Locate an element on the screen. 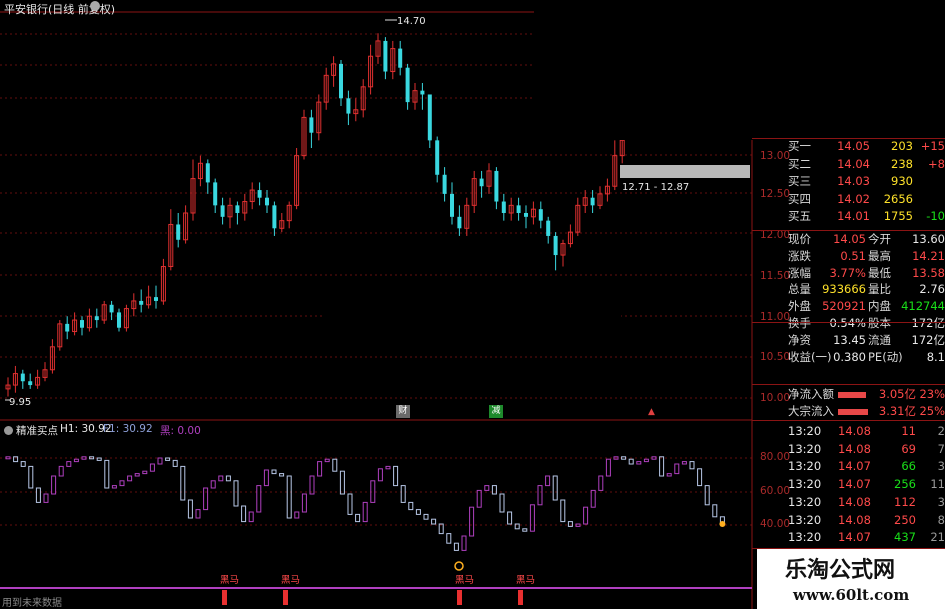  watermark-url: www.60lt.com is located at coordinates (851, 595).